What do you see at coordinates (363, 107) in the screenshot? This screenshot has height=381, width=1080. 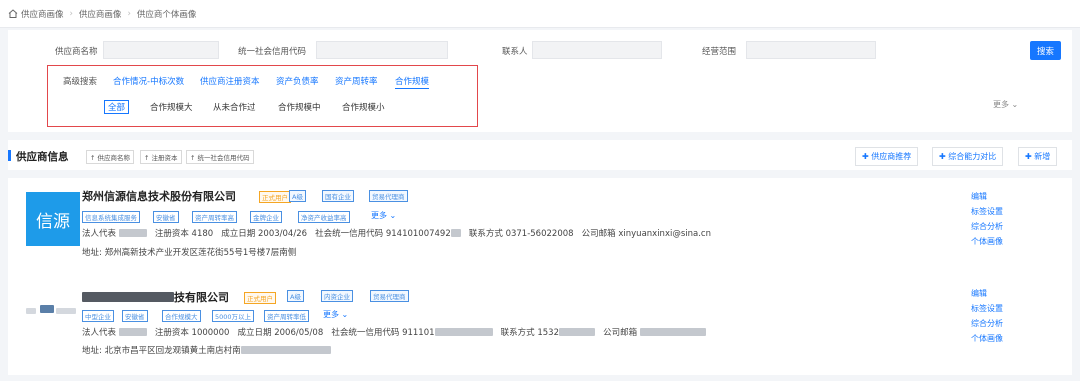 I see `option-scale-small: 合作规模小` at bounding box center [363, 107].